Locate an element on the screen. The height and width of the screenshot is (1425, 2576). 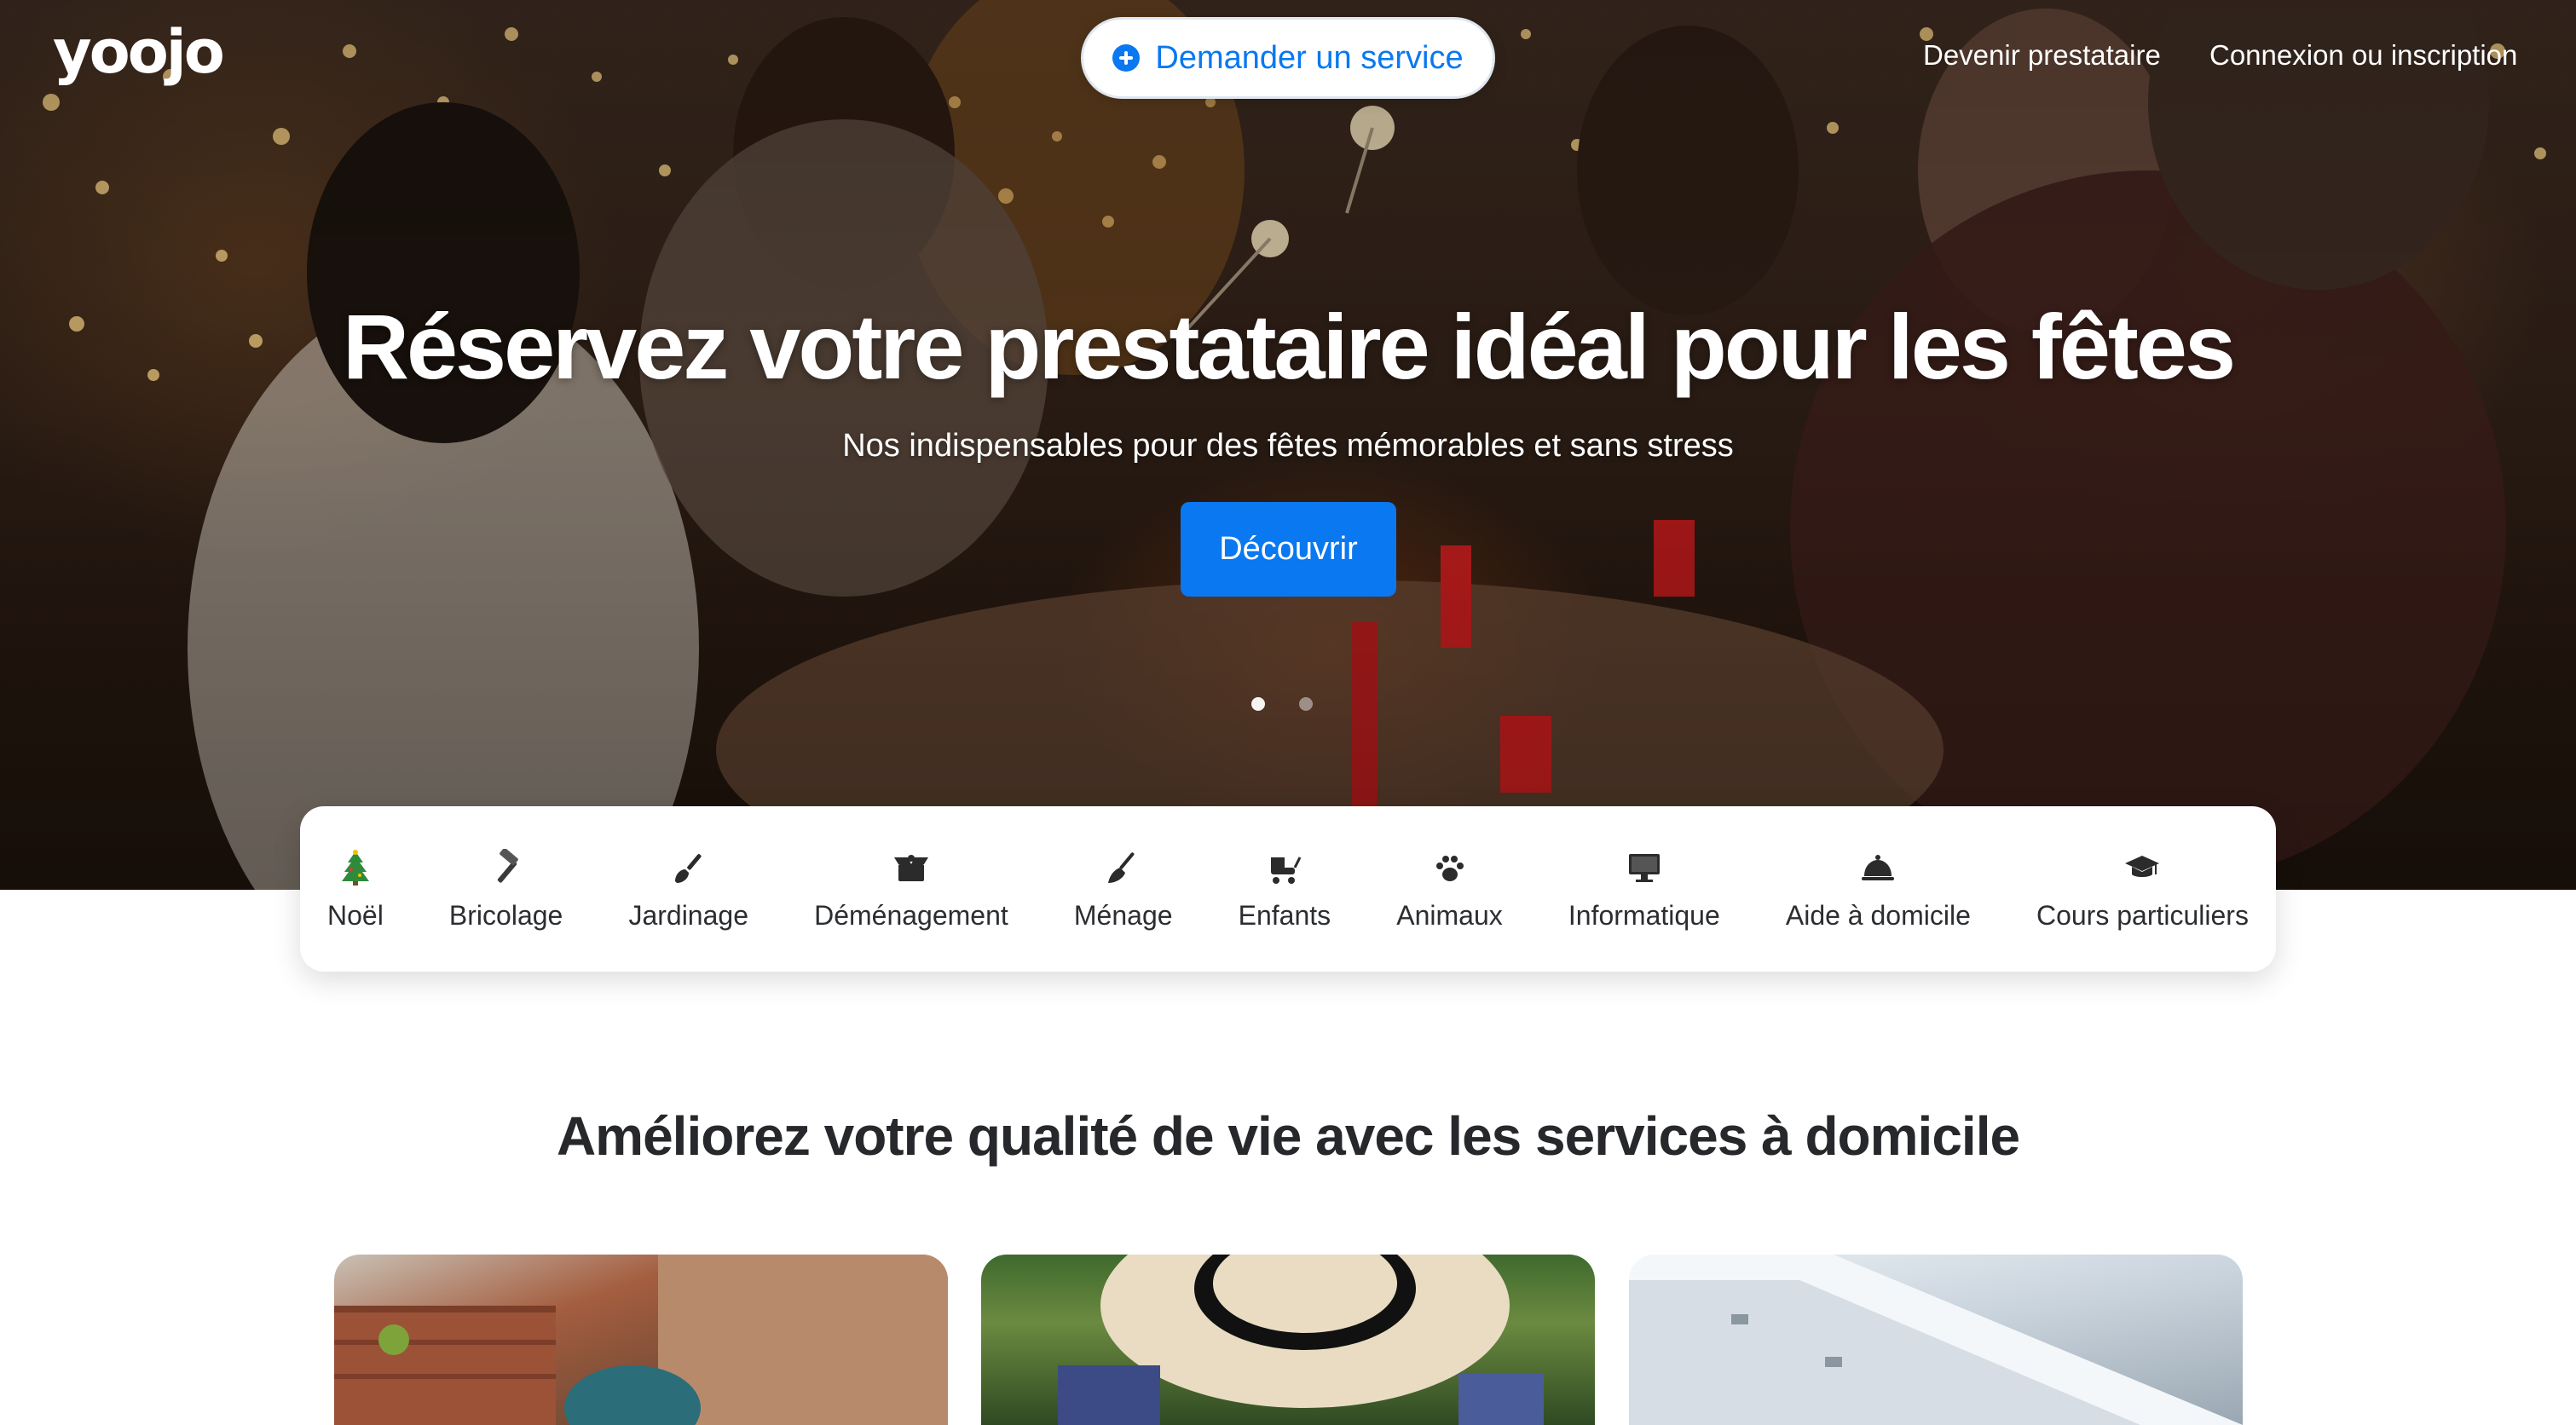
hammer-icon is located at coordinates (506, 867).